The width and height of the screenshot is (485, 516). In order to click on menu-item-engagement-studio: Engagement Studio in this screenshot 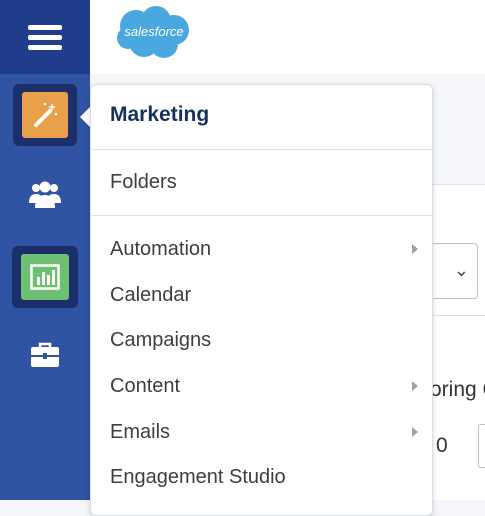, I will do `click(265, 477)`.